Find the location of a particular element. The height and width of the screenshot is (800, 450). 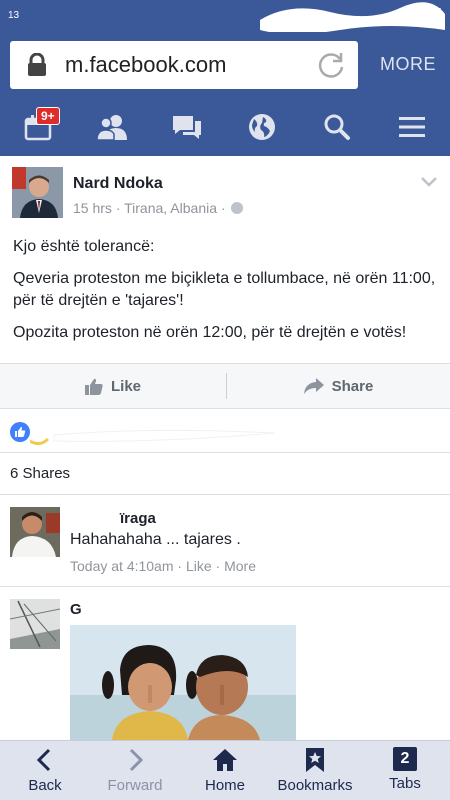

address-bar: m.facebook.com is located at coordinates (184, 65).